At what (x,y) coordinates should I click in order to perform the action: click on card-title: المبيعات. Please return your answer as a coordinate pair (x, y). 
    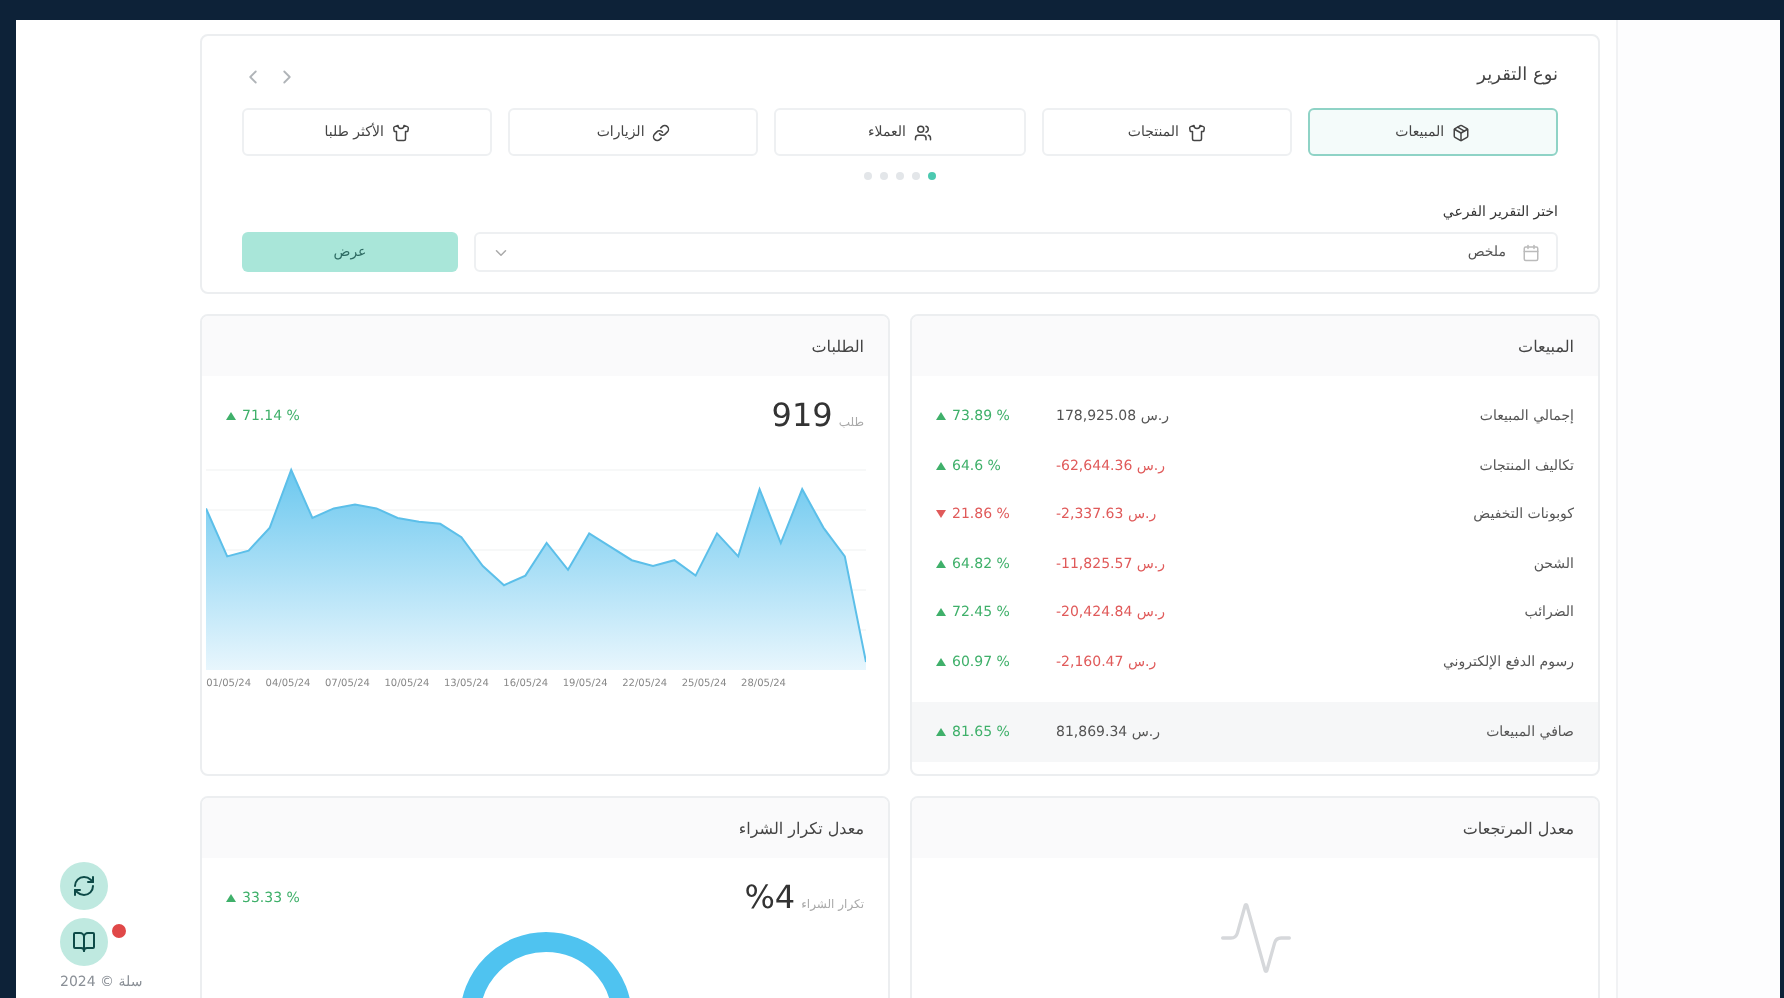
    Looking at the image, I should click on (1546, 346).